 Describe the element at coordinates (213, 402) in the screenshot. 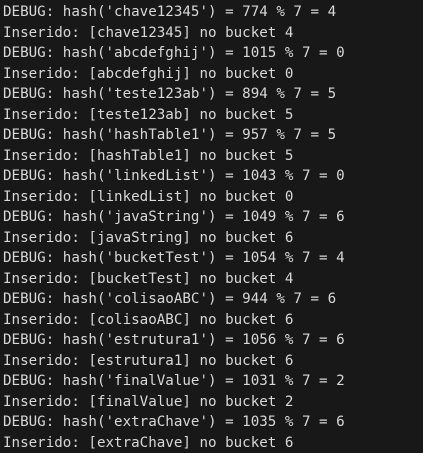

I see `terminal-line: Inserido: [finalValue] no bucket 2` at that location.